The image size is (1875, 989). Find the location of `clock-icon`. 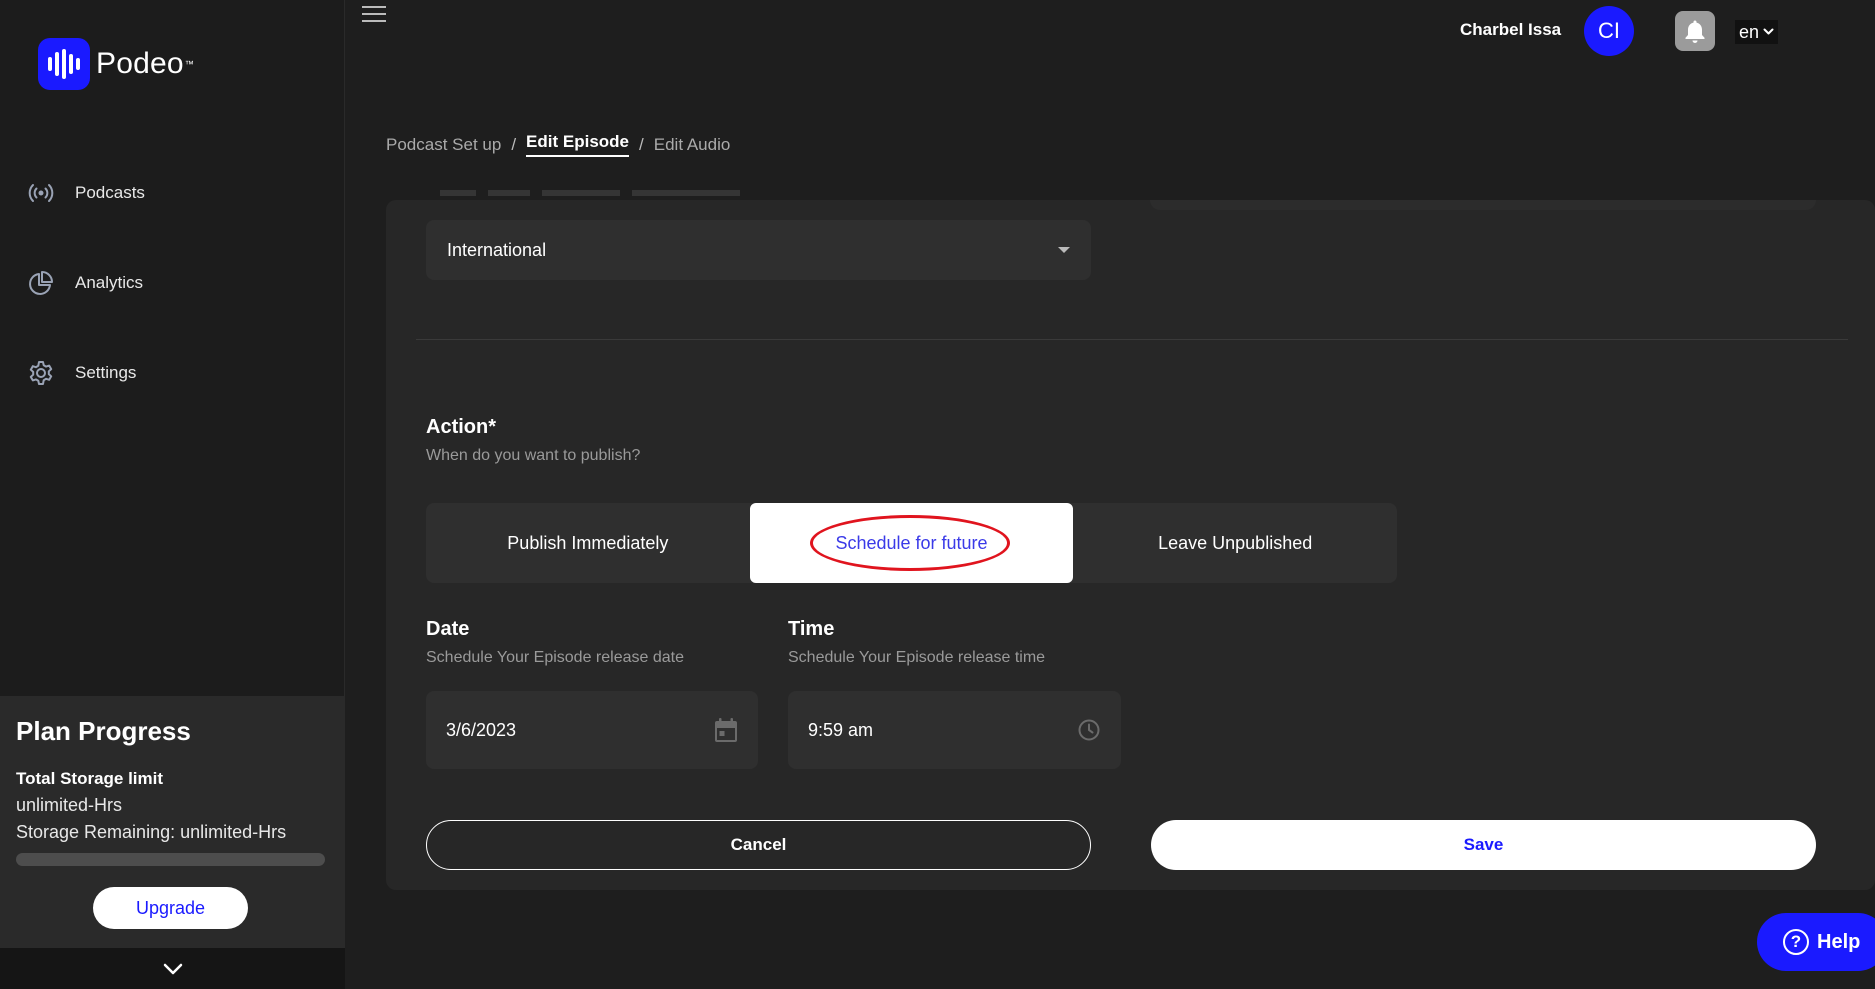

clock-icon is located at coordinates (1089, 730).